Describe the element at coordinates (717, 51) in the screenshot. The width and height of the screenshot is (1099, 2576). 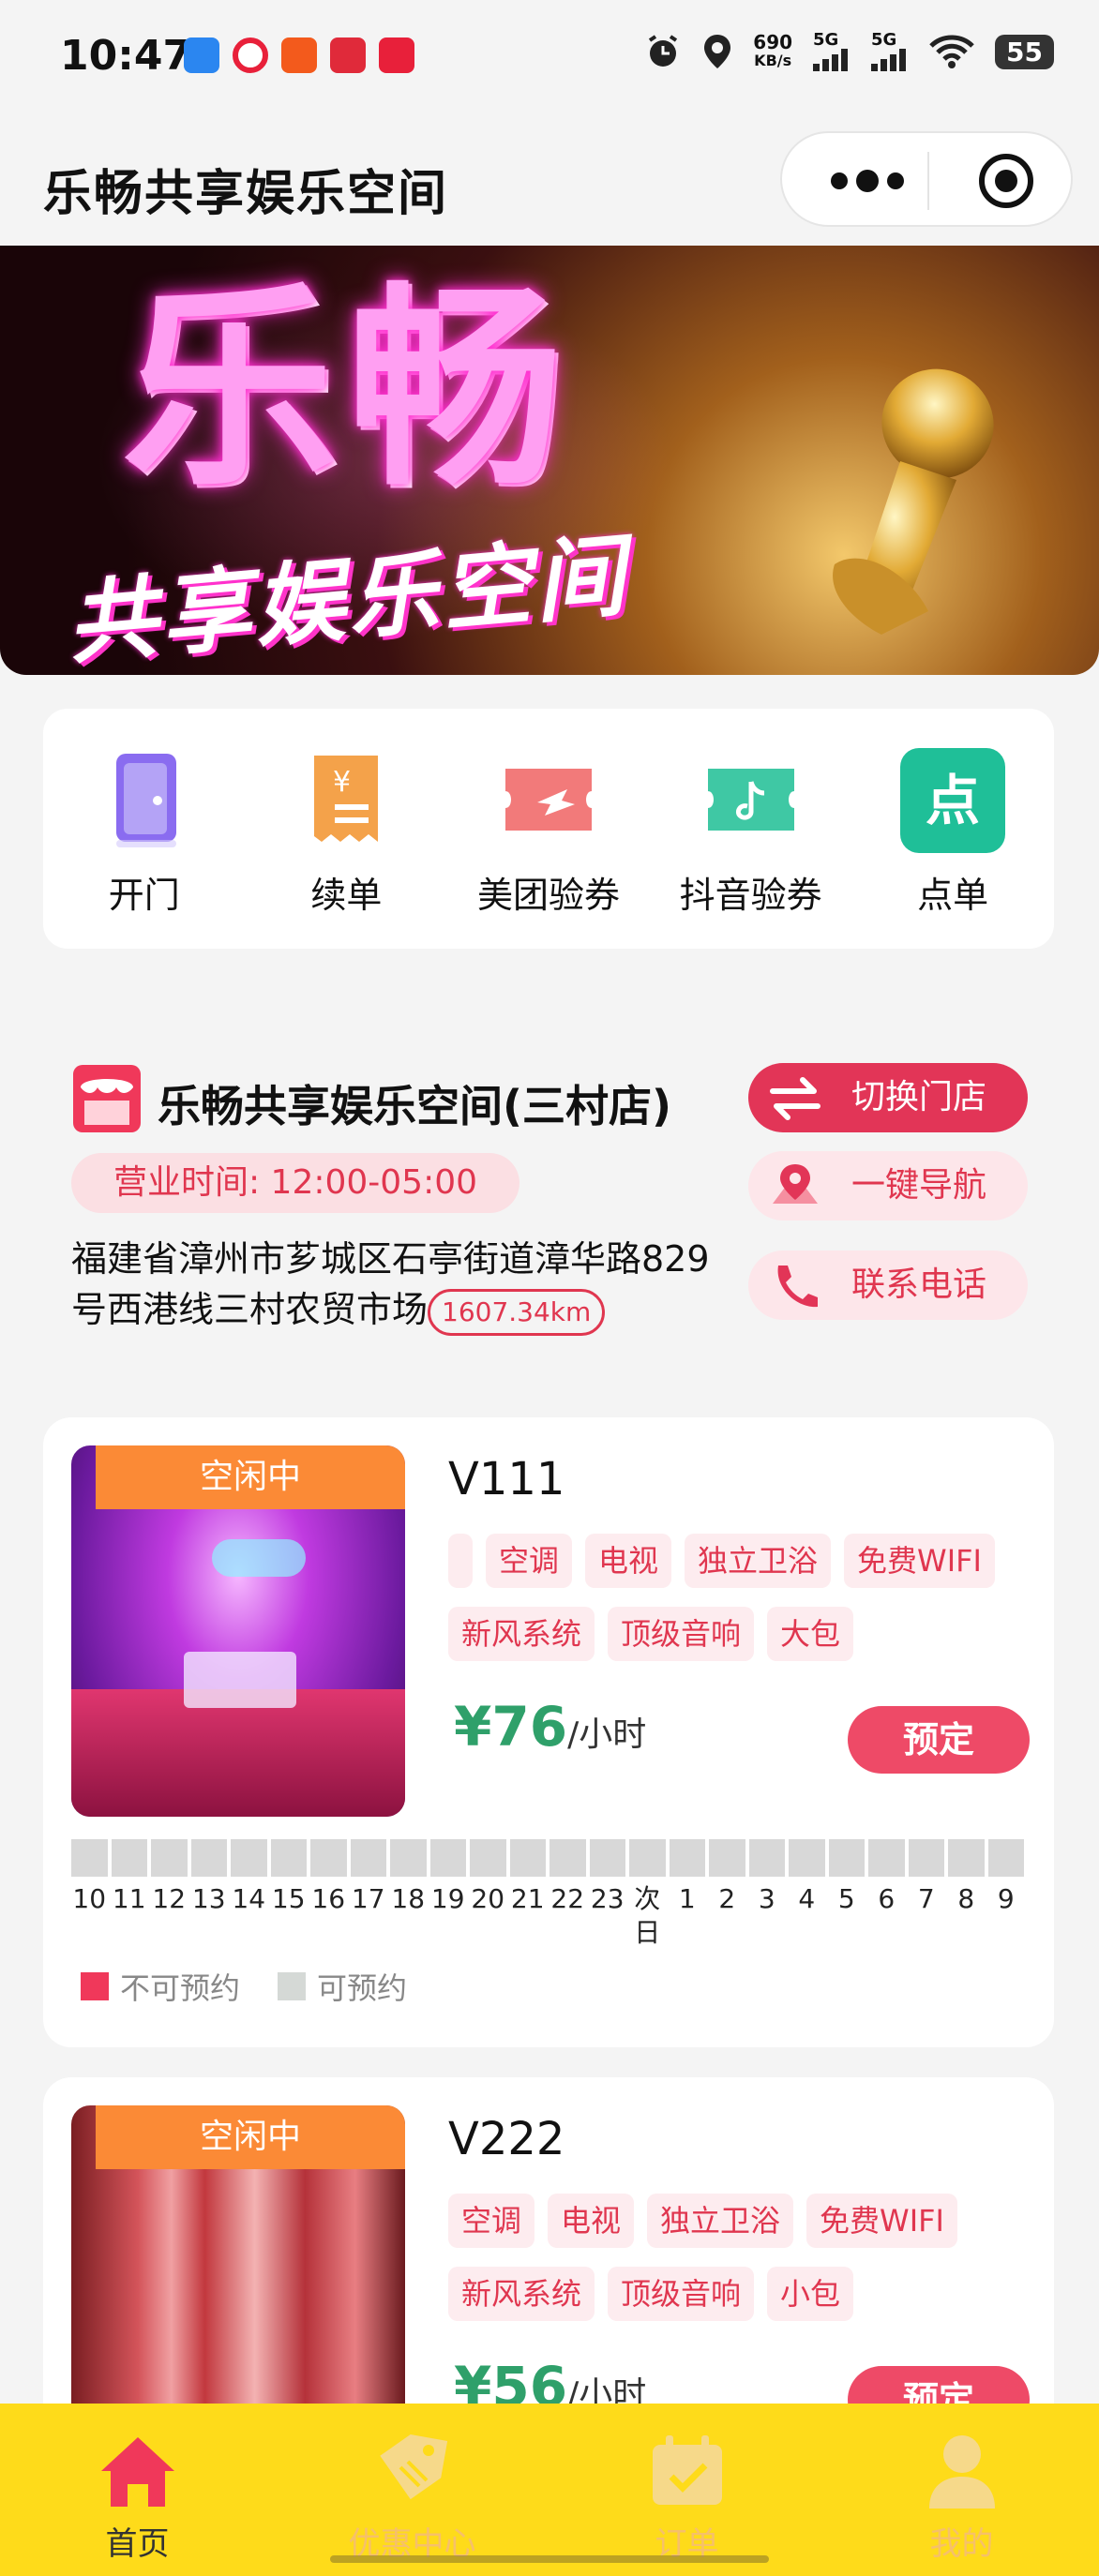
I see `location-icon` at that location.